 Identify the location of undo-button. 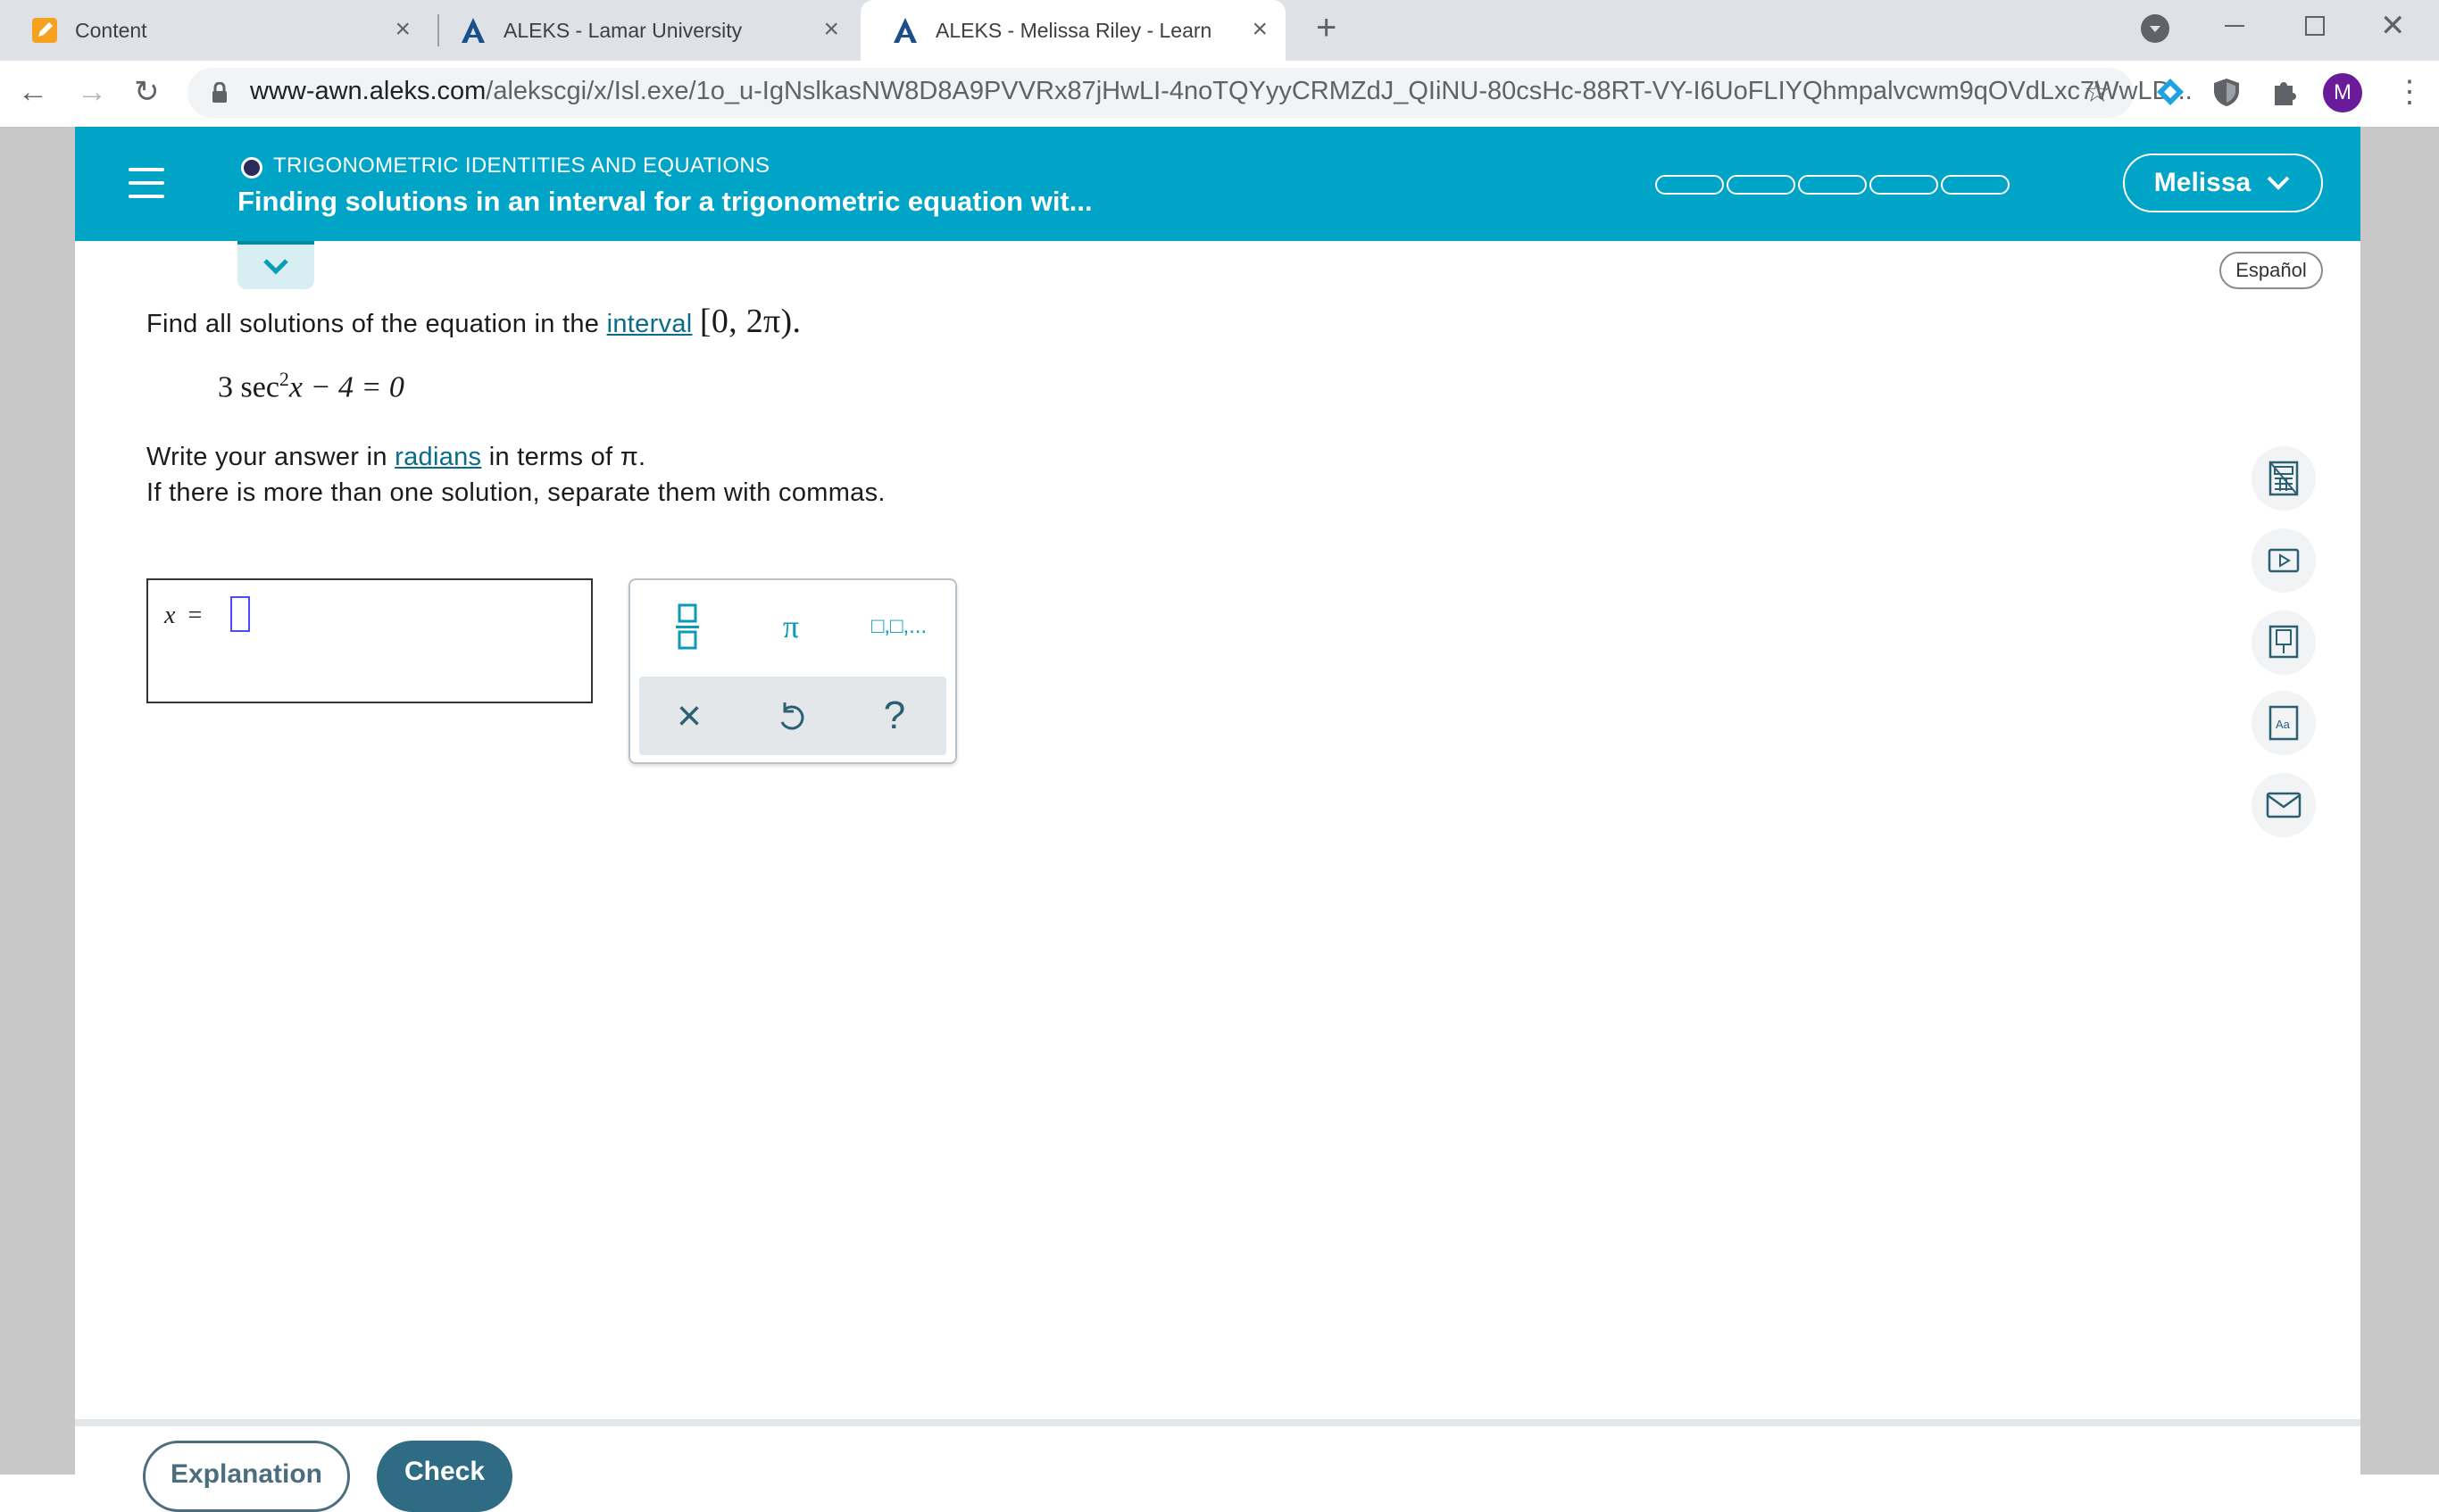
(791, 716).